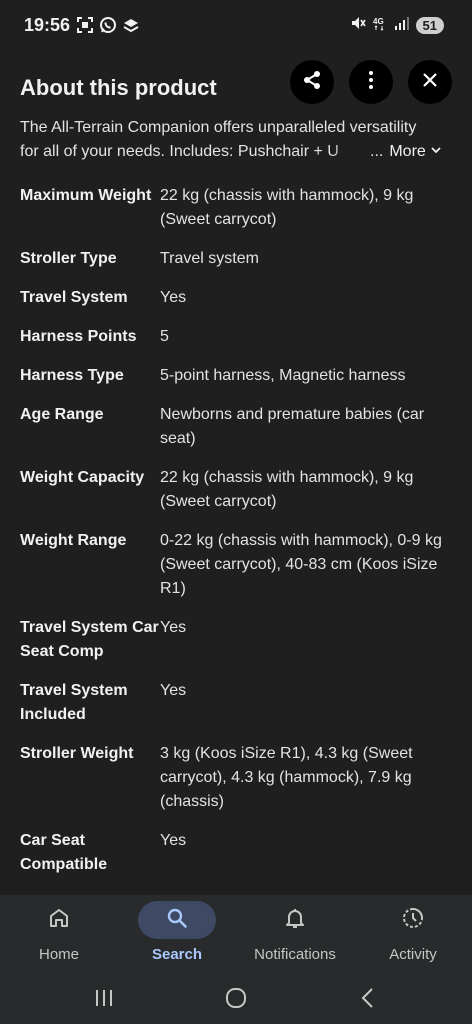  I want to click on spec-value: 5-point harness, Magnetic harness, so click(283, 375).